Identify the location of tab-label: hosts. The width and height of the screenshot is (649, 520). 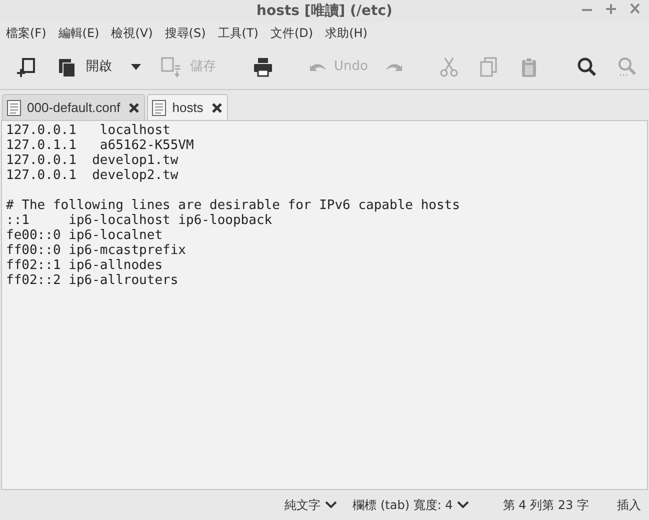
(188, 107).